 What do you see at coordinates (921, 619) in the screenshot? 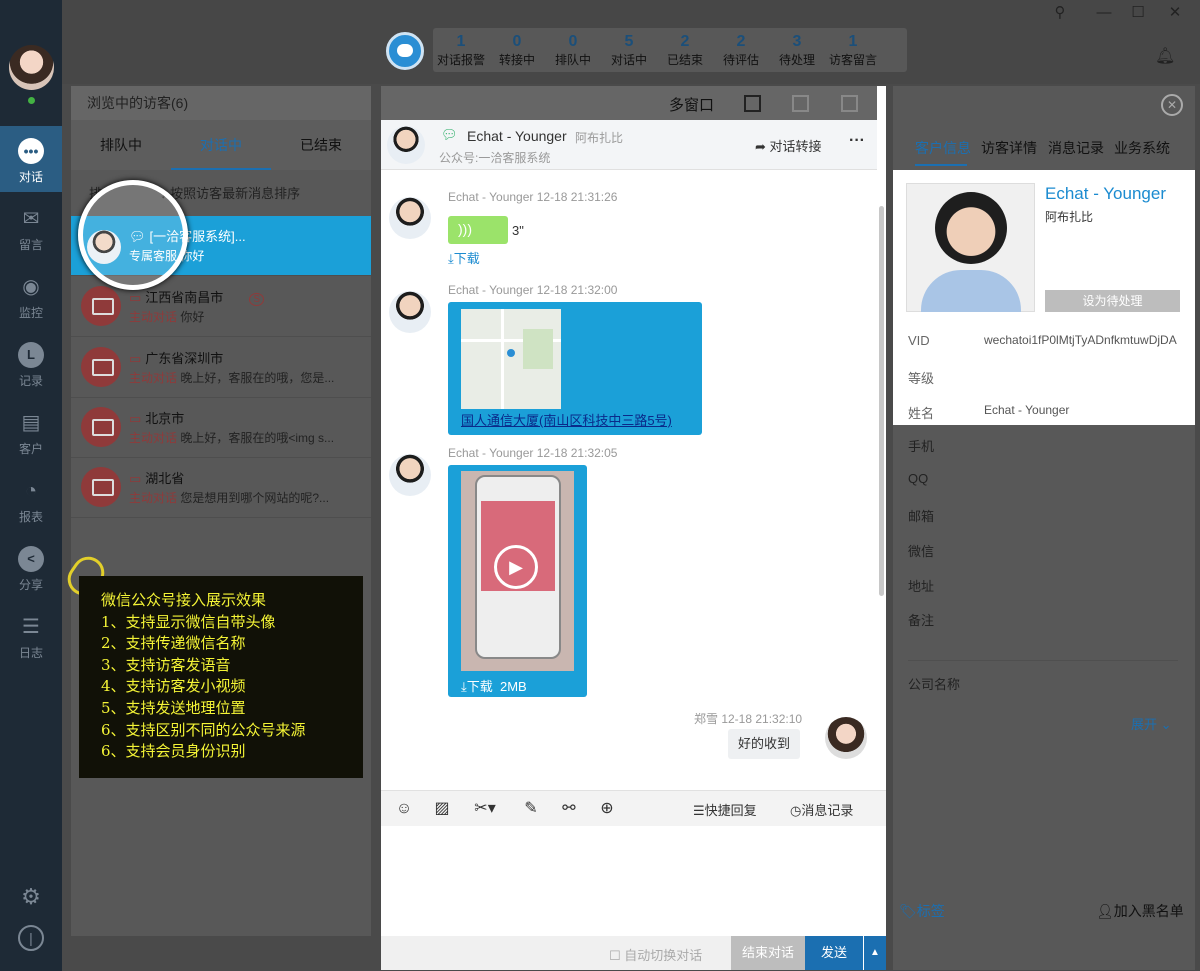
I see `field-remark: 备注` at bounding box center [921, 619].